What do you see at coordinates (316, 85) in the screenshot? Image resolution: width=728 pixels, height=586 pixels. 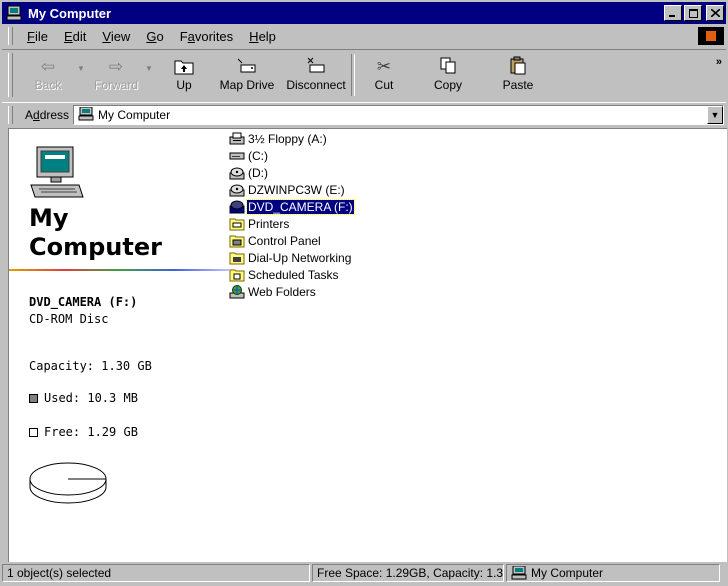 I see `disconnect-label: Disconnect` at bounding box center [316, 85].